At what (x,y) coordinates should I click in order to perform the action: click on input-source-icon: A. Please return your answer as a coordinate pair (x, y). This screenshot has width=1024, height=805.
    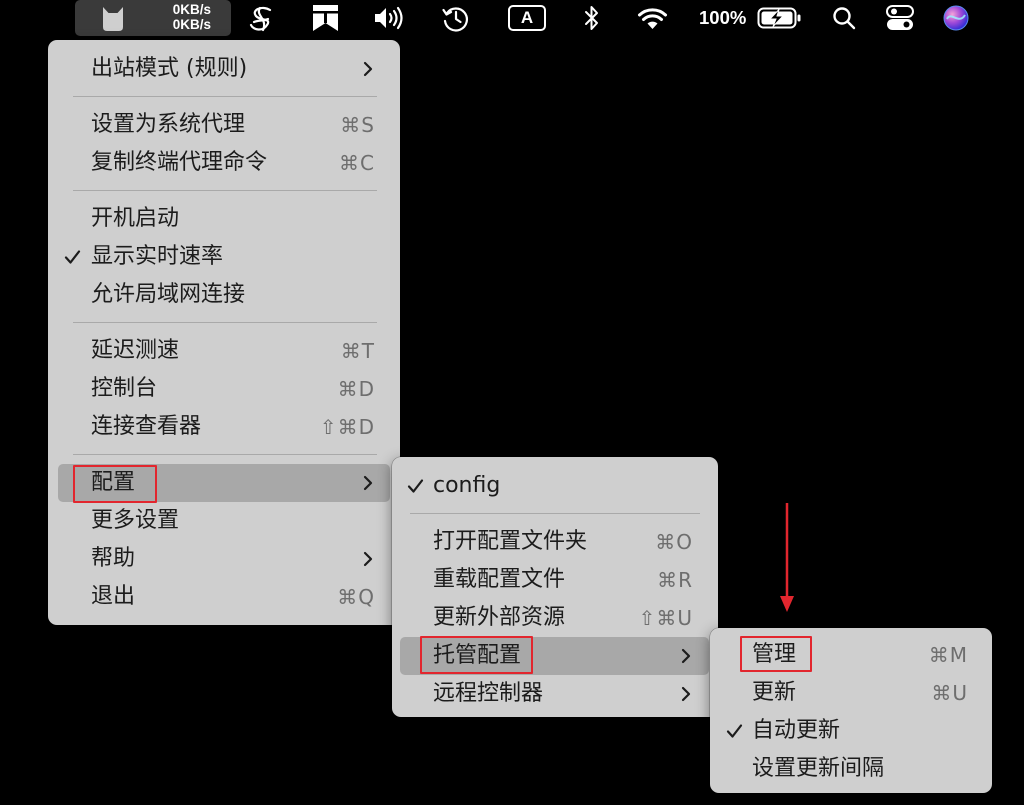
    Looking at the image, I should click on (527, 18).